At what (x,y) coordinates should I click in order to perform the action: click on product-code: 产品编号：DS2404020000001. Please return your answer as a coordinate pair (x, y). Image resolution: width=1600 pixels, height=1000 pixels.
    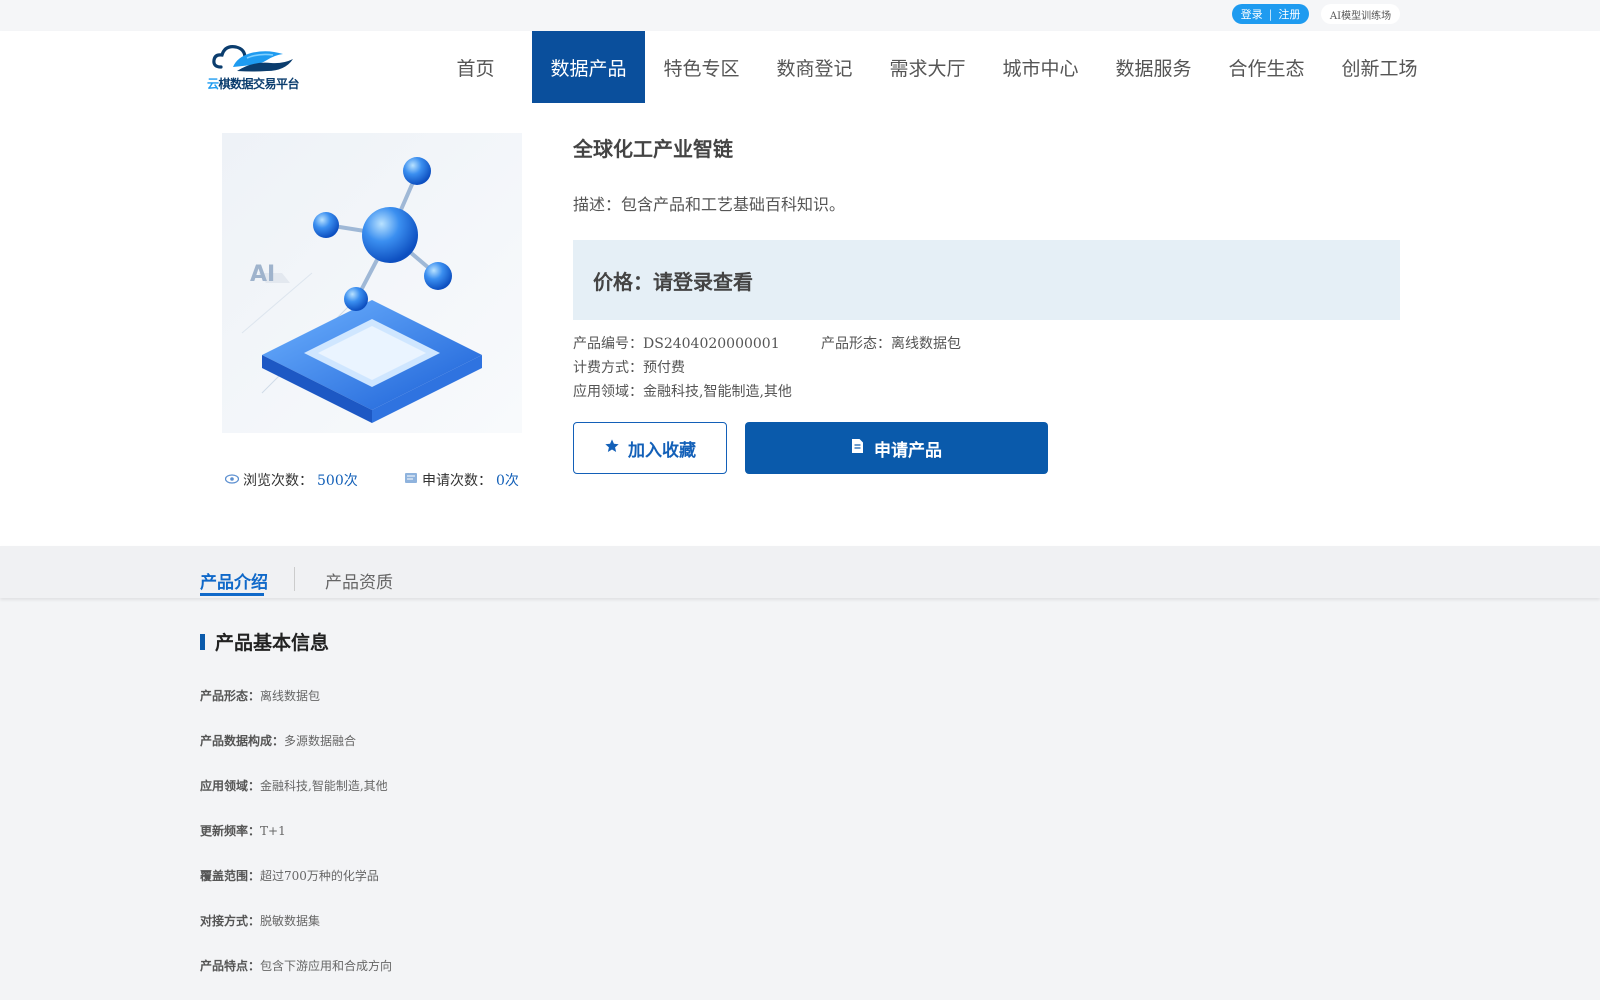
    Looking at the image, I should click on (676, 344).